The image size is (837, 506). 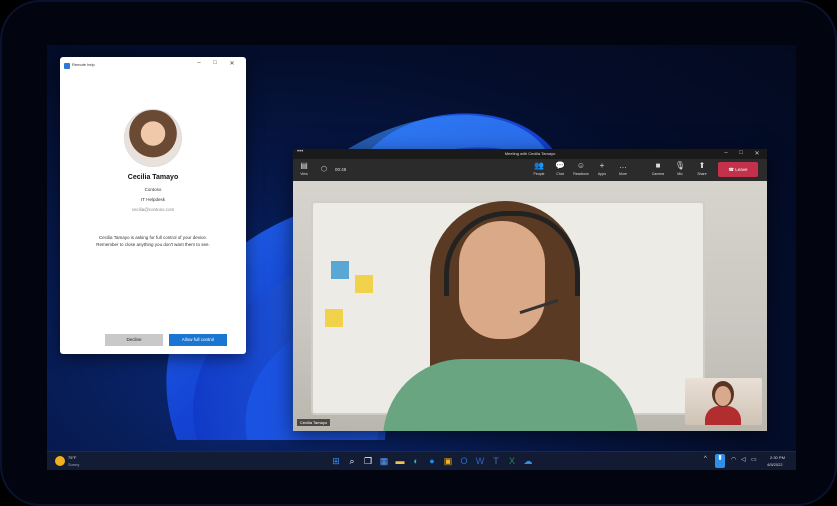 What do you see at coordinates (510, 395) in the screenshot?
I see `participant-body` at bounding box center [510, 395].